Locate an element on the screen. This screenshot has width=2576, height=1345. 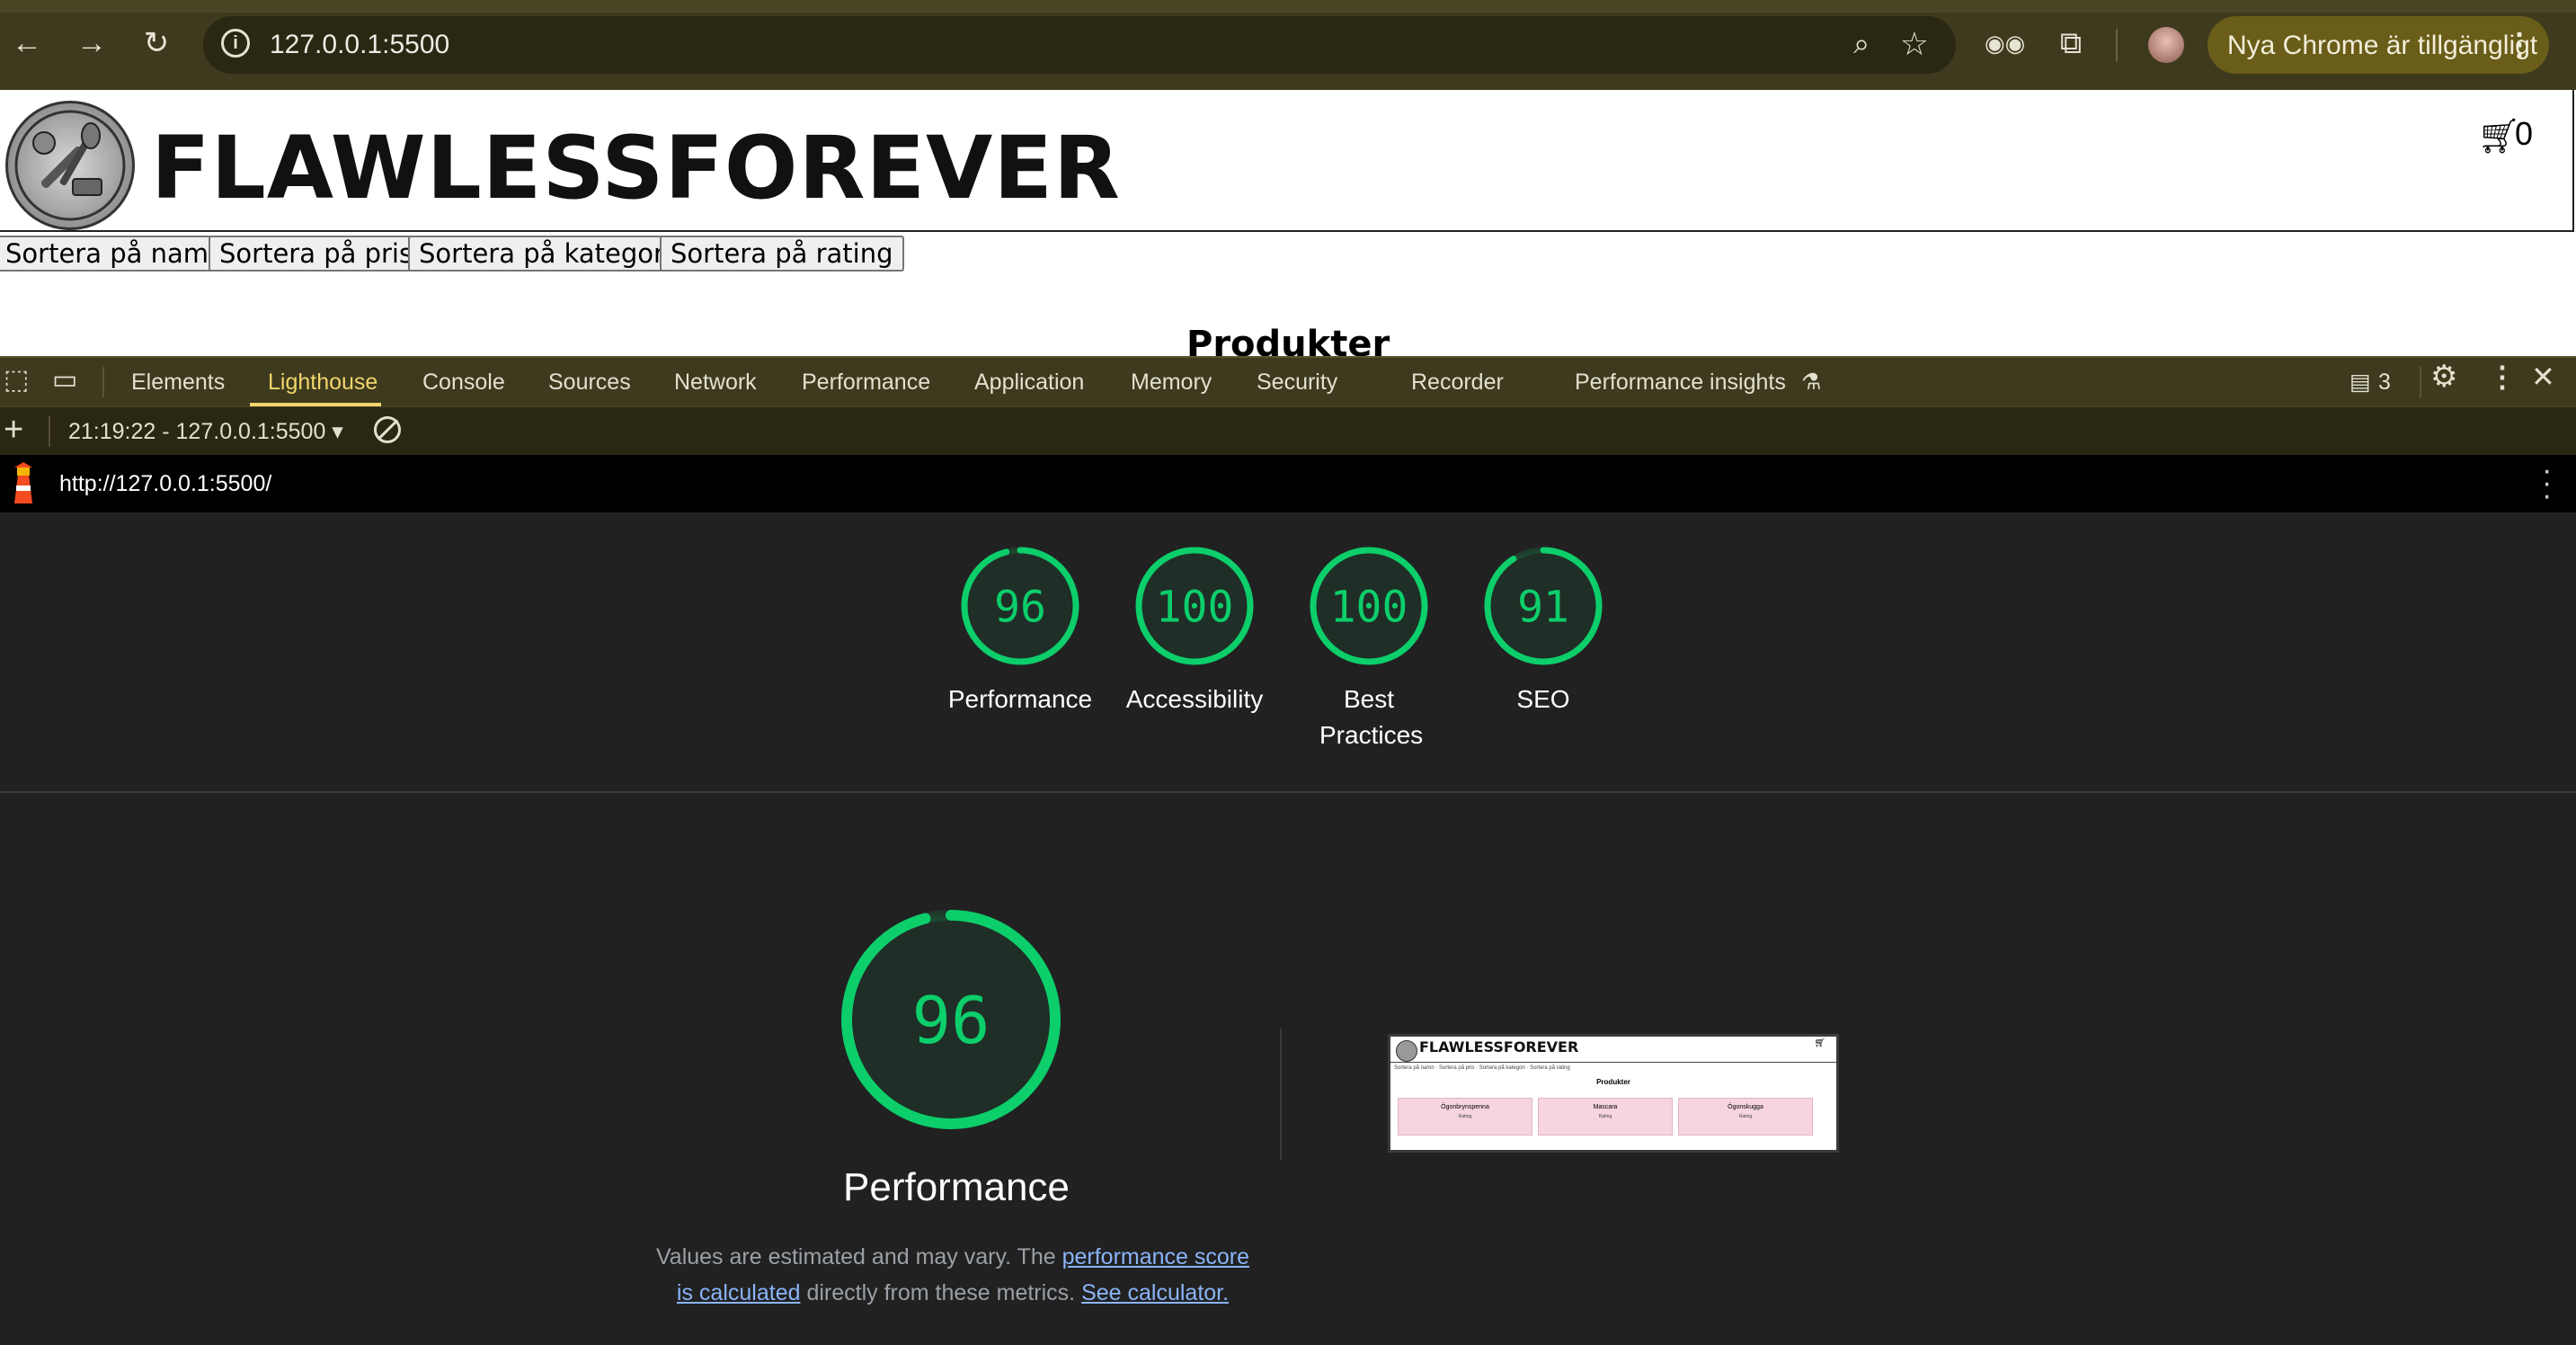
score-ring-icon: 91 is located at coordinates (1543, 606).